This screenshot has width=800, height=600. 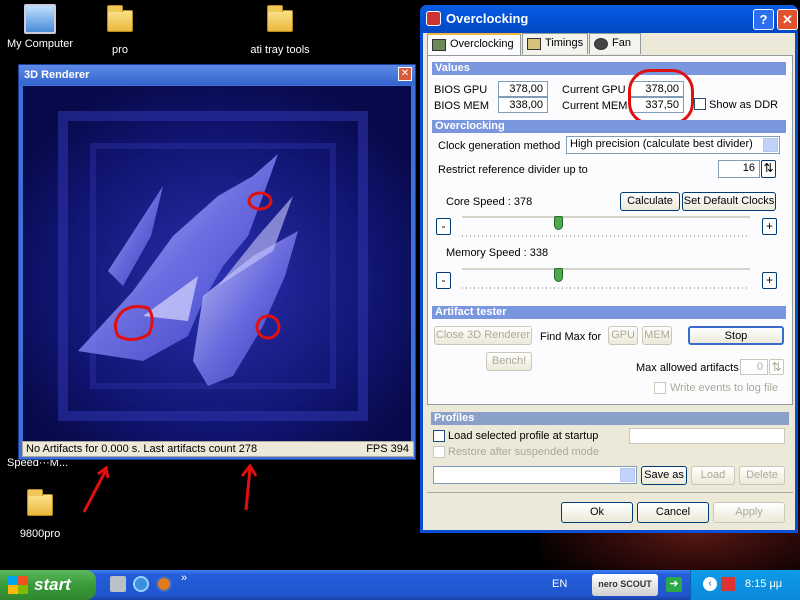 What do you see at coordinates (164, 584) in the screenshot?
I see `firefox-icon` at bounding box center [164, 584].